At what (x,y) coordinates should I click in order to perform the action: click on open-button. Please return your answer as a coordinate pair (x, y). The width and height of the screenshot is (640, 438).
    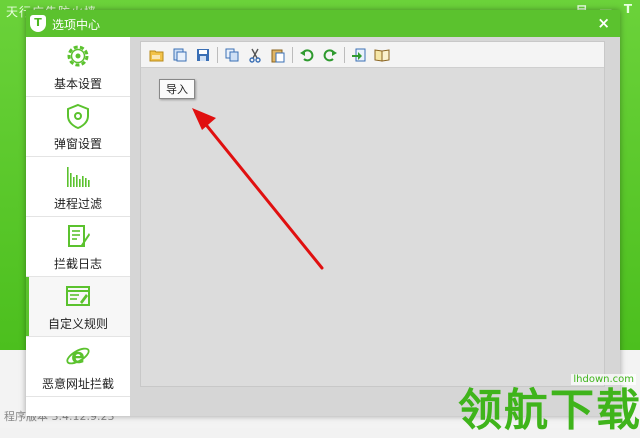
    Looking at the image, I should click on (157, 55).